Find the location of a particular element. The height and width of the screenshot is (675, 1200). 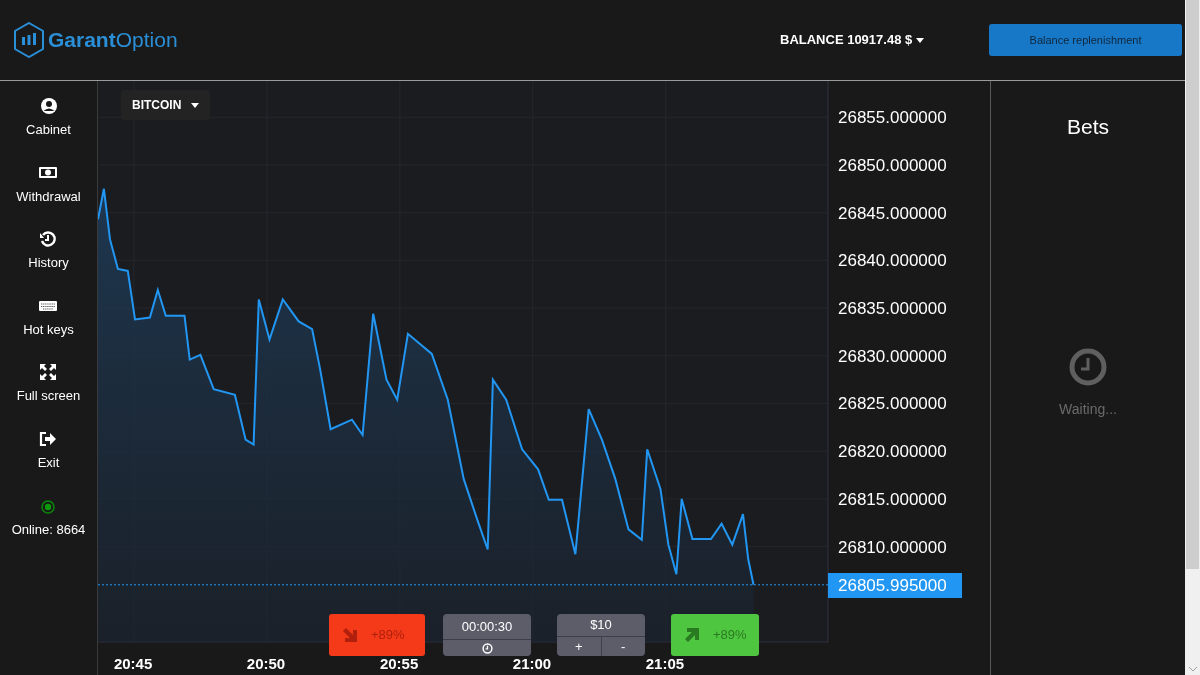

online-indicator-icon is located at coordinates (48, 507).